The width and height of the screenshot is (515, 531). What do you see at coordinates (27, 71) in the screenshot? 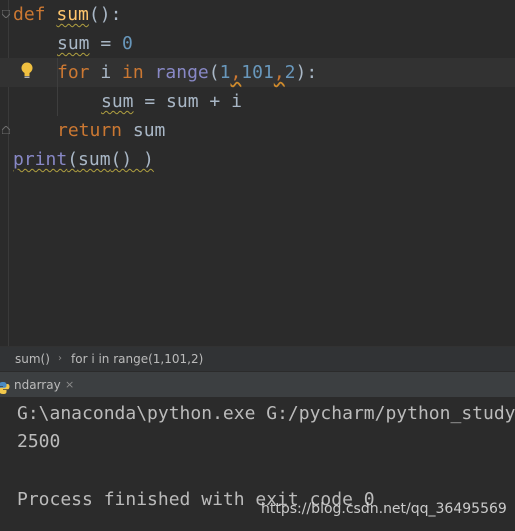
I see `lightbulb-icon` at bounding box center [27, 71].